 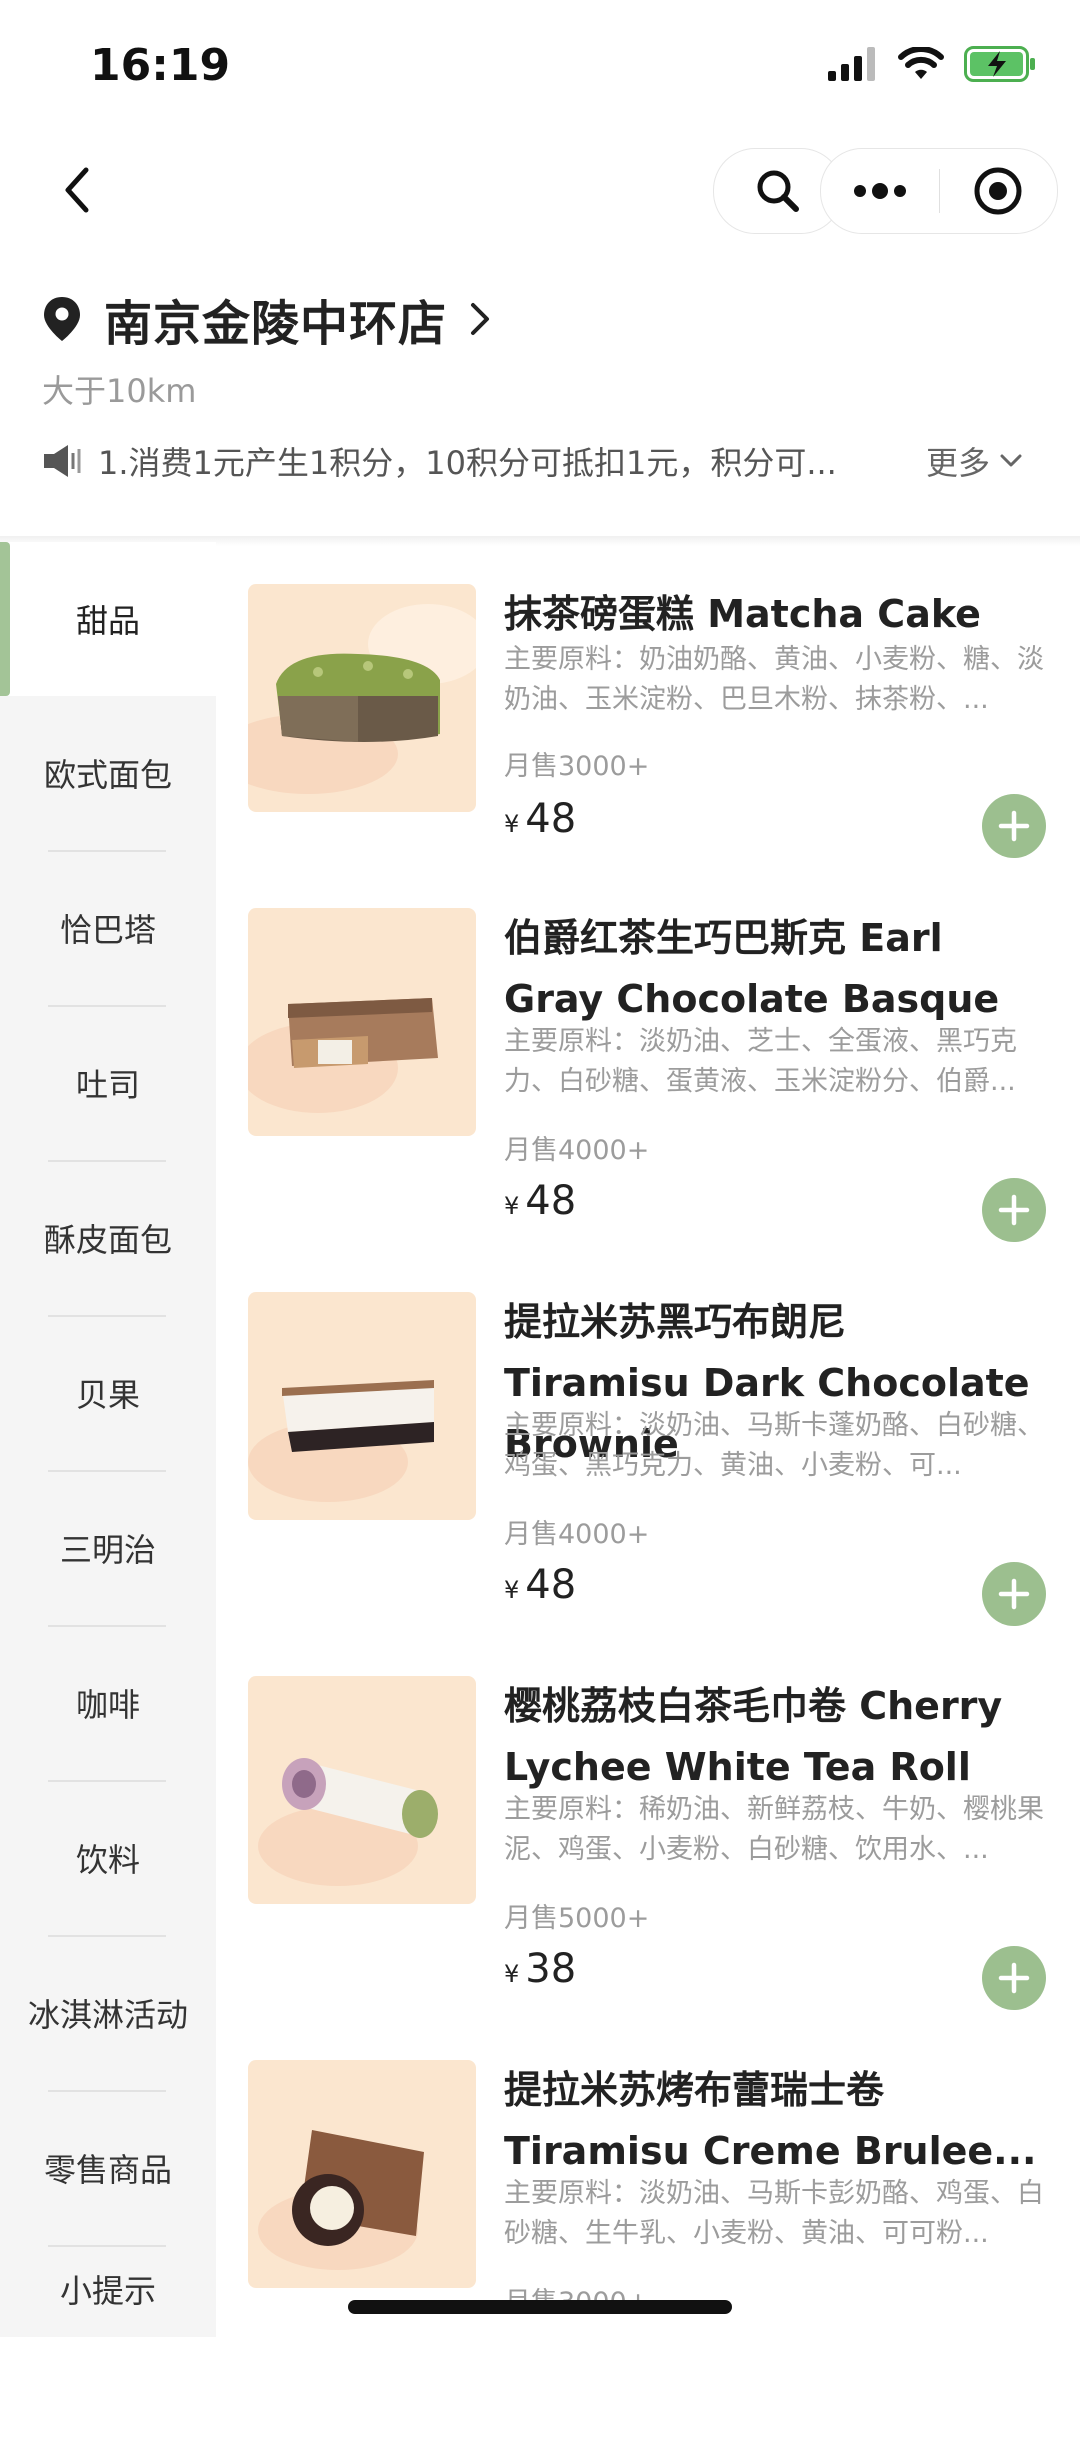 I want to click on notice-bar: 1.消费1元产生1积分，10积分可抵扣1元，积分可... 更多, so click(x=542, y=461).